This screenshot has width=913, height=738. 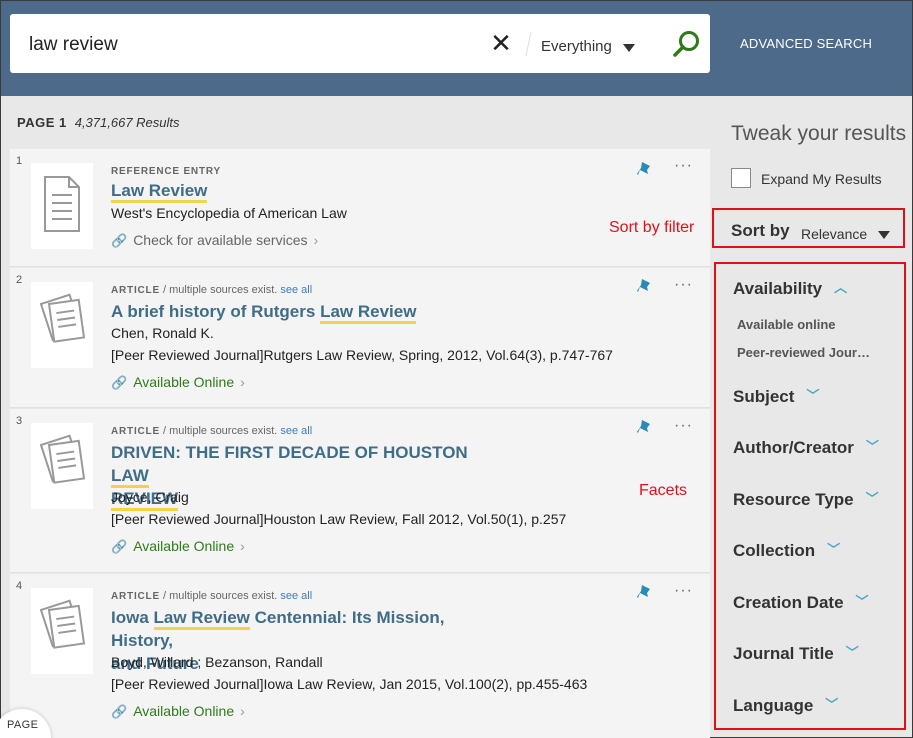 What do you see at coordinates (786, 550) in the screenshot?
I see `facet-collection: Collection ﹀` at bounding box center [786, 550].